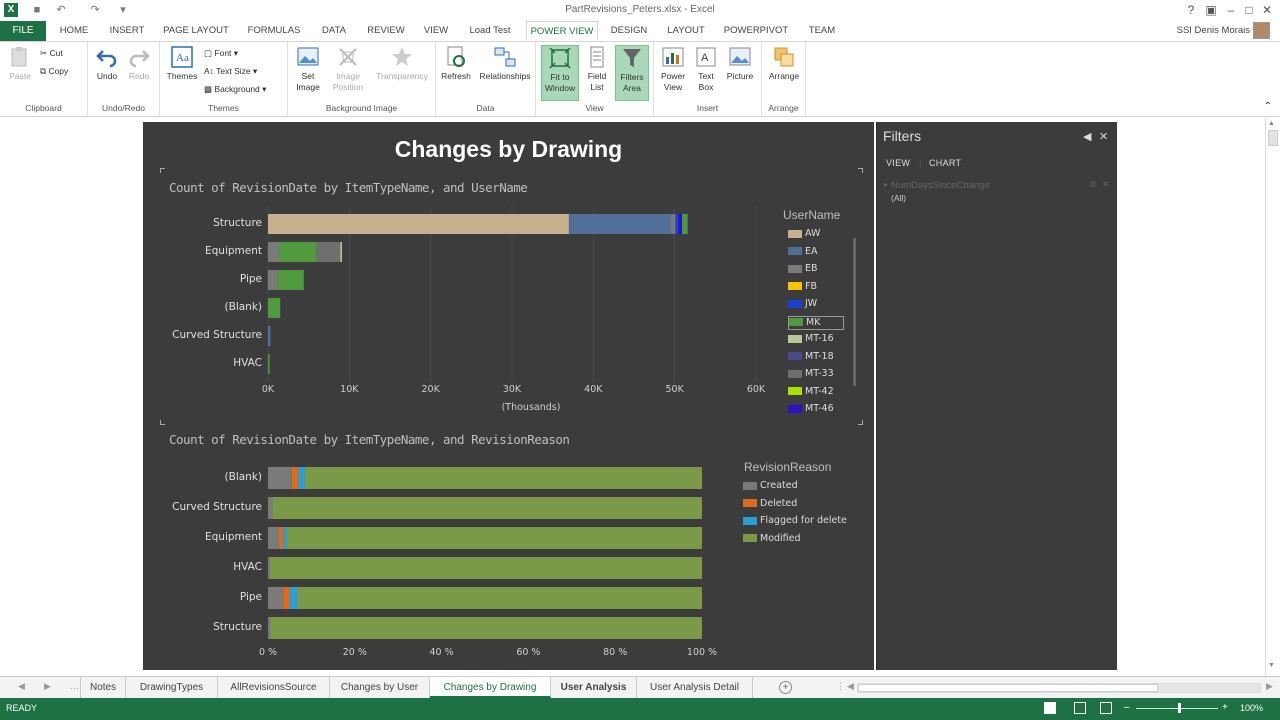 The width and height of the screenshot is (1280, 720). I want to click on themes-button: Aa Themes, so click(182, 63).